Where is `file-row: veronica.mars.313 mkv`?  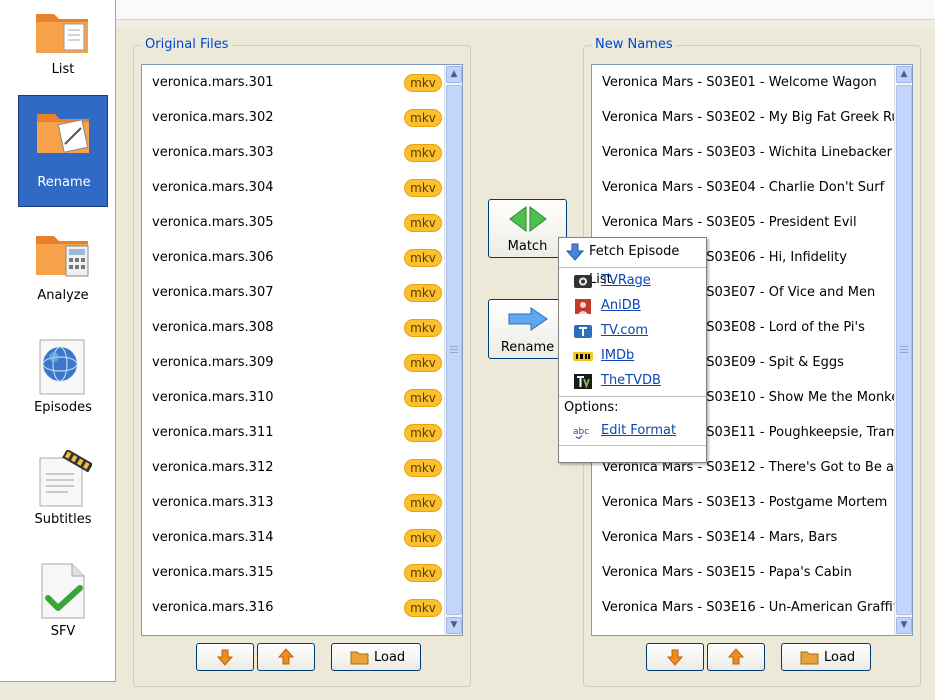 file-row: veronica.mars.313 mkv is located at coordinates (297, 510).